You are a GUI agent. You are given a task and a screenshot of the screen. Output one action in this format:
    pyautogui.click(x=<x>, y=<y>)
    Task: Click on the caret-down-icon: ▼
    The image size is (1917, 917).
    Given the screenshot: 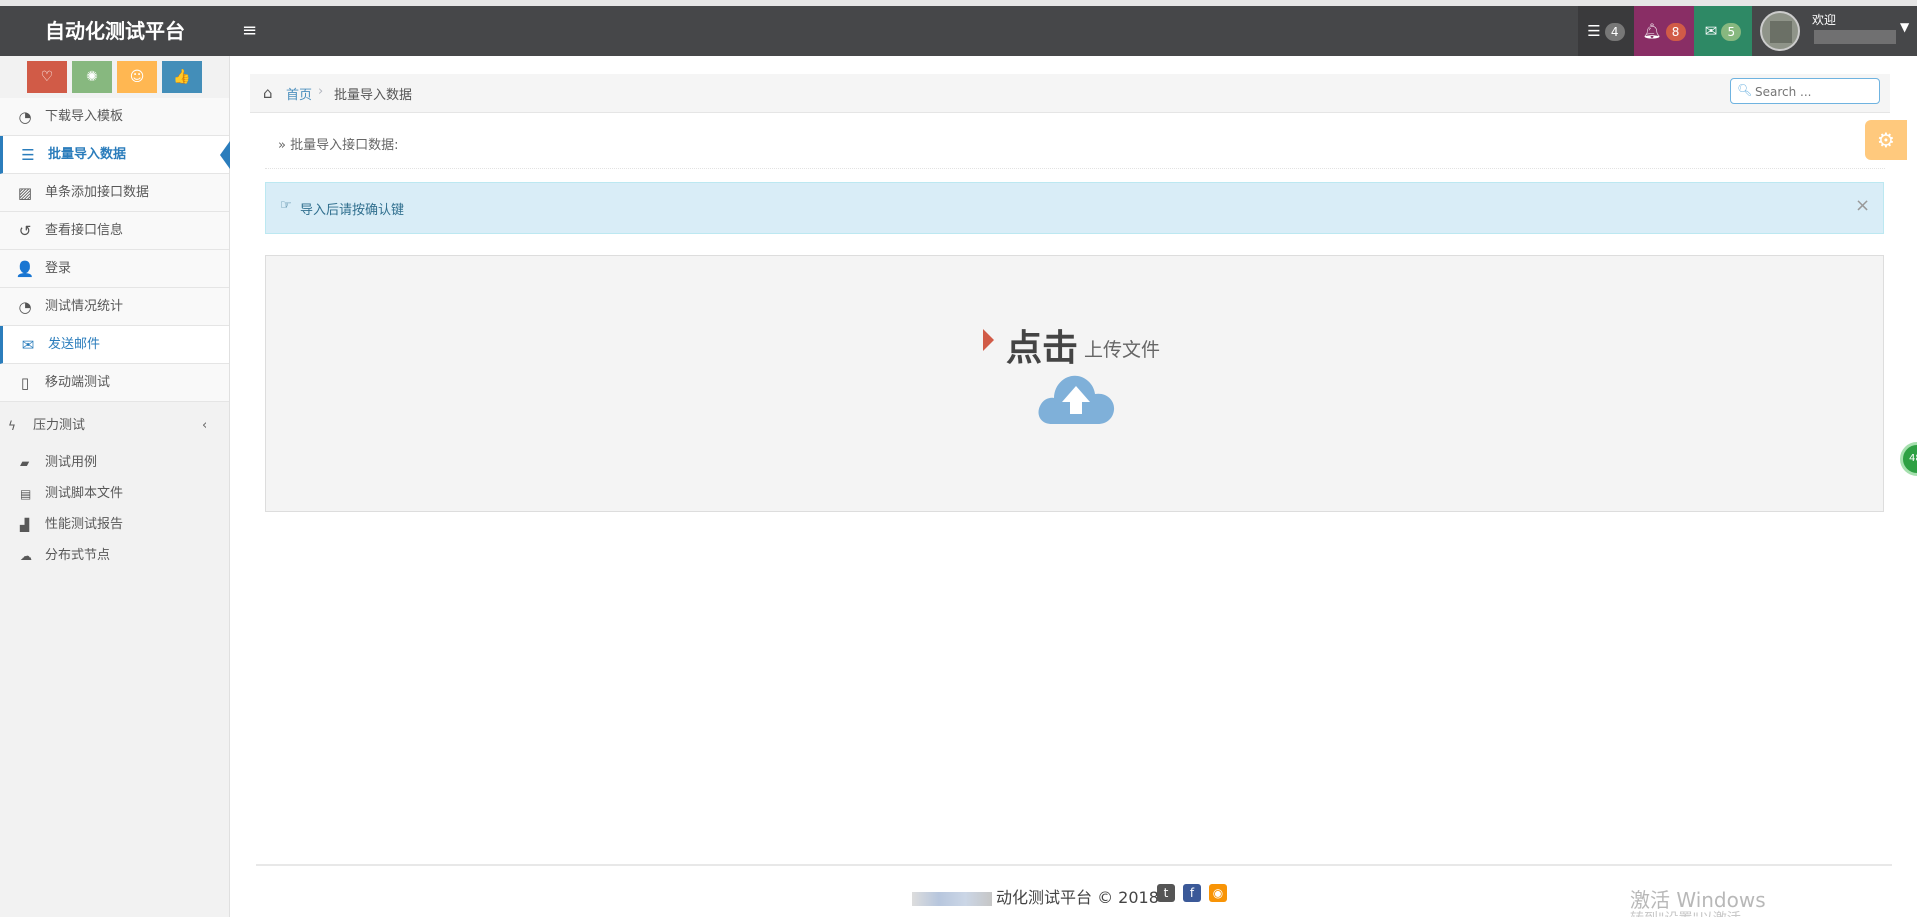 What is the action you would take?
    pyautogui.click(x=1905, y=27)
    